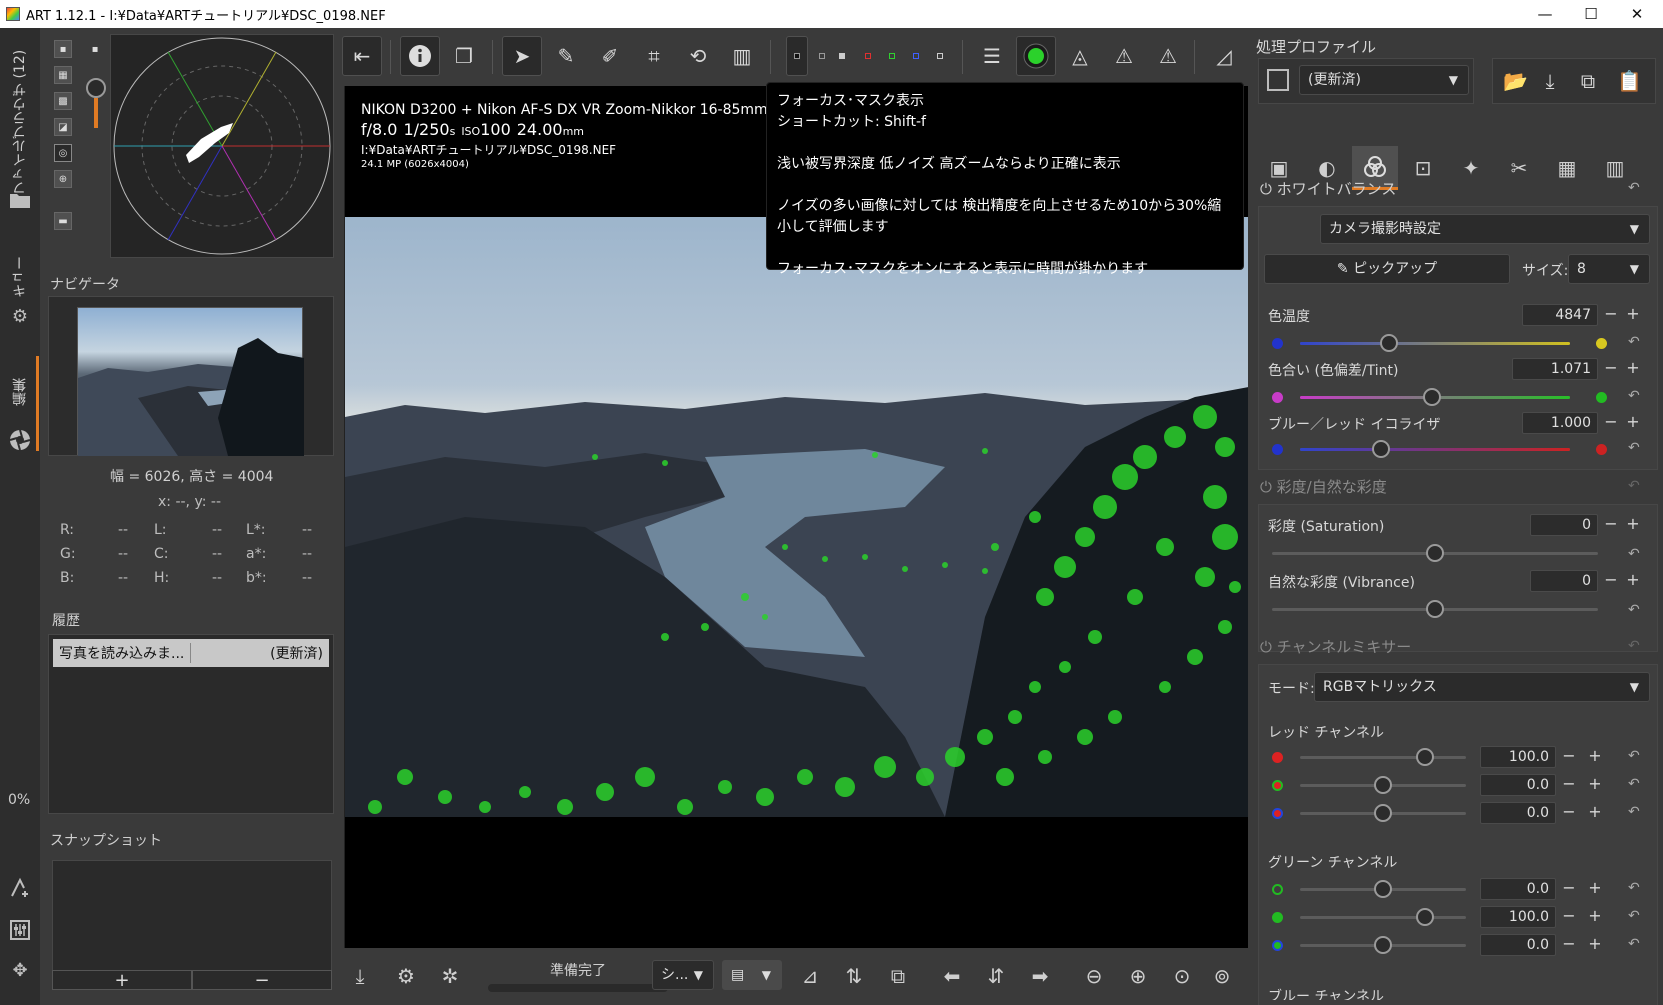  I want to click on red-green-value: 0.0, so click(1518, 785).